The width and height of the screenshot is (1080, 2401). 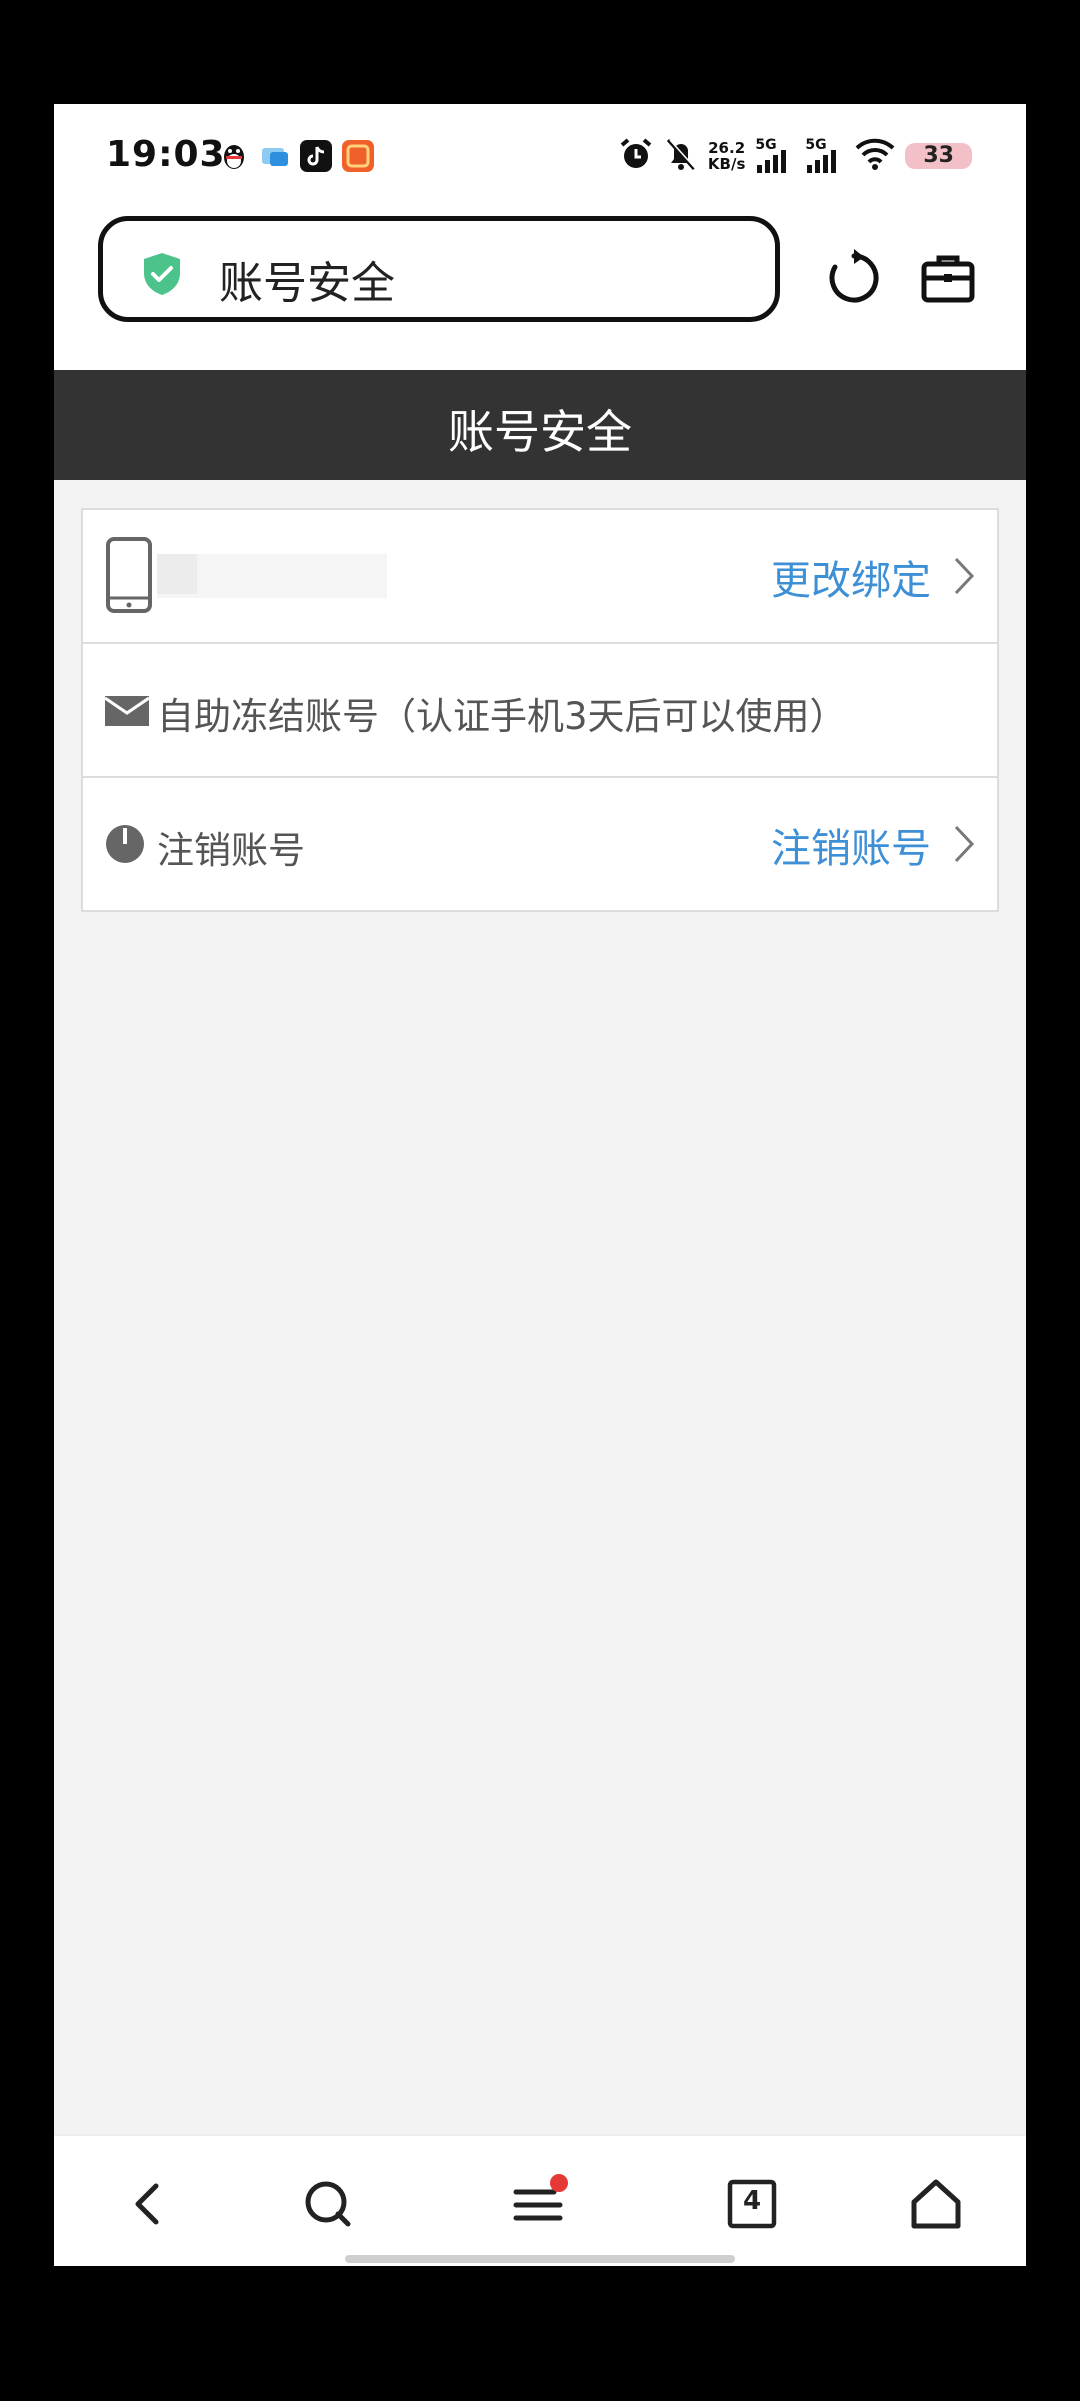 I want to click on network-speed: 26.2 KB/s, so click(x=726, y=156).